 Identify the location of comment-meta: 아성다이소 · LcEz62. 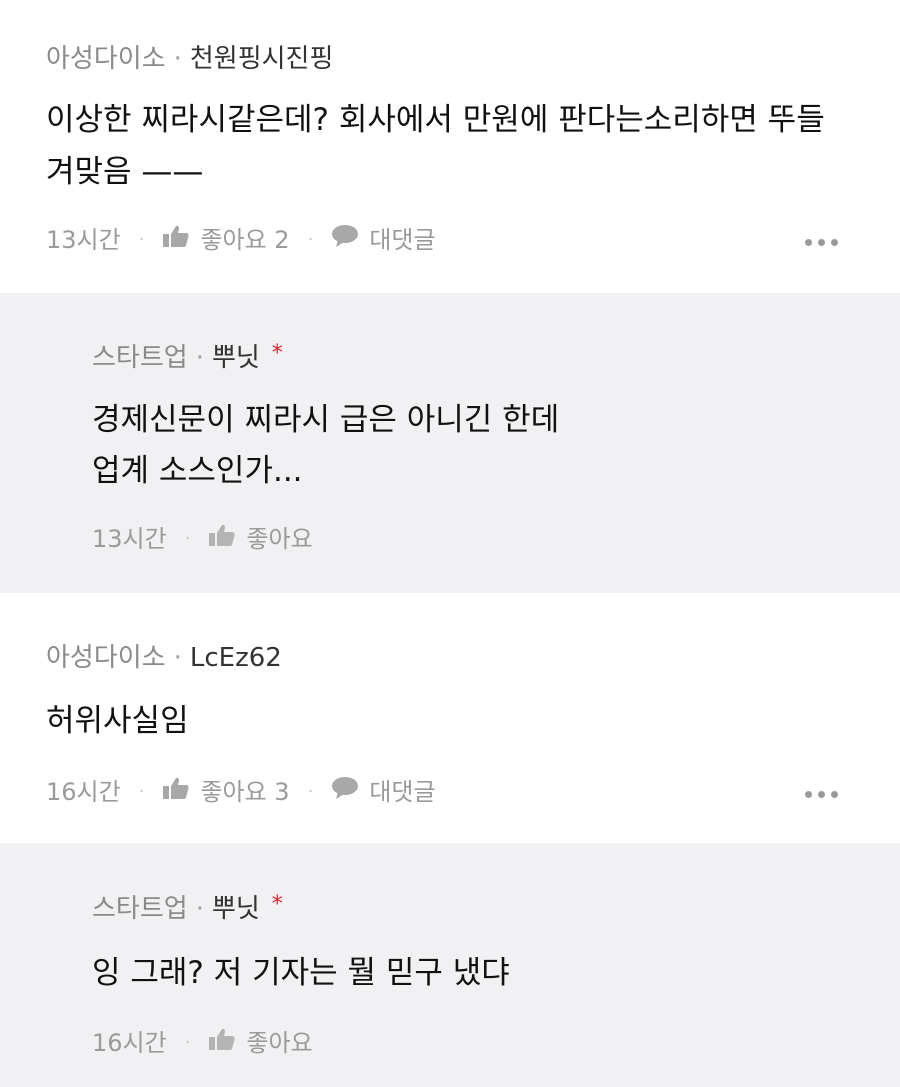
(164, 658).